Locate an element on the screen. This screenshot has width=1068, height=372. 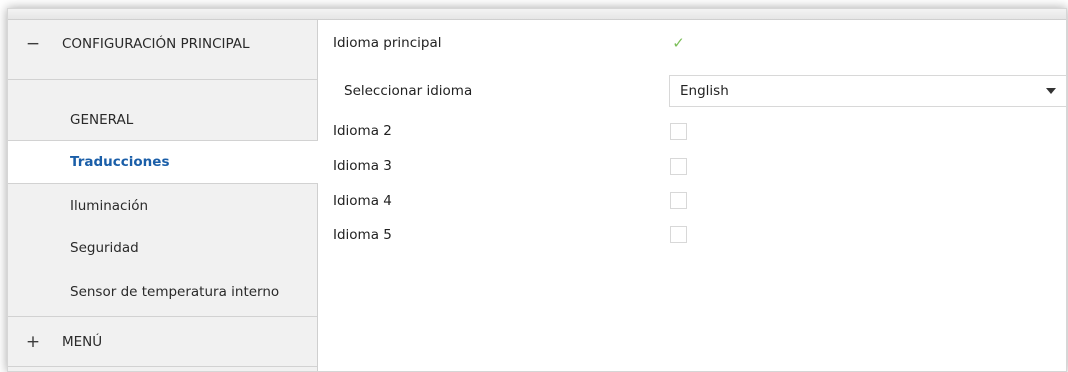
section-caret-icon is located at coordinates (34, 84).